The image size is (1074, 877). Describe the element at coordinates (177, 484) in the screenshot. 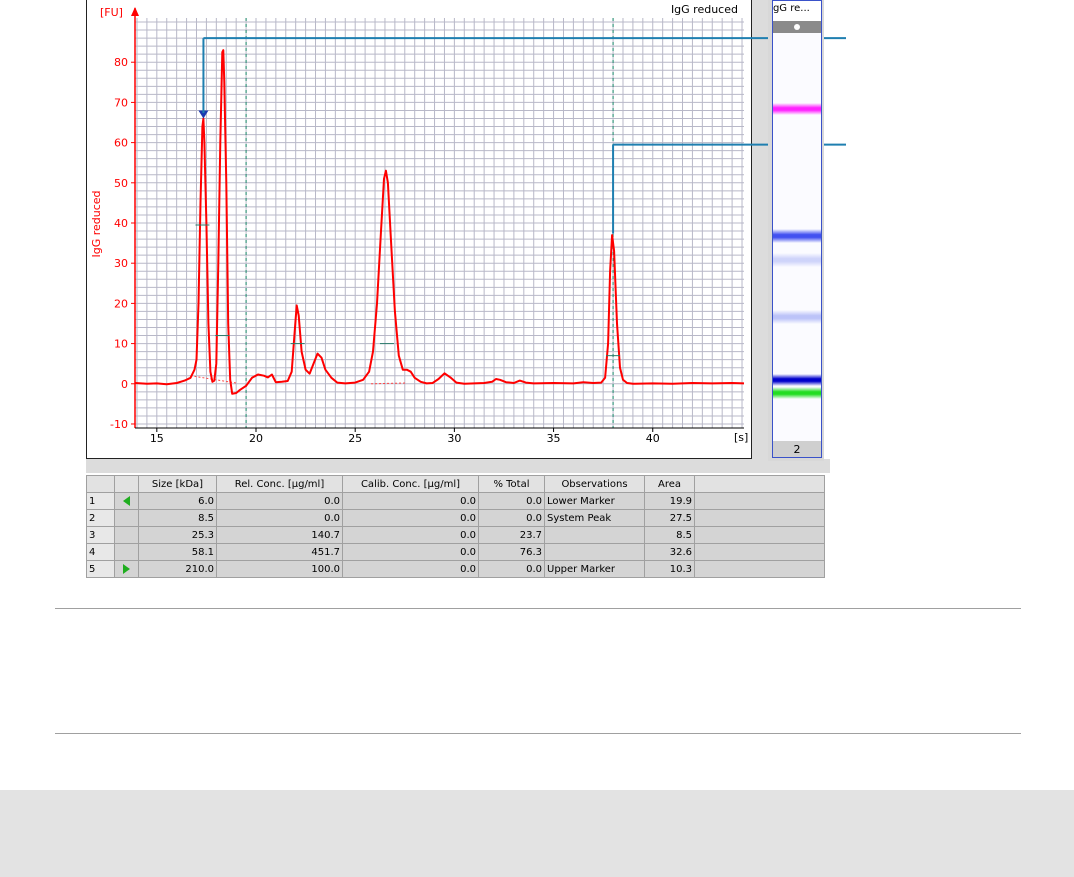

I see `header-size: Size [kDa]` at that location.